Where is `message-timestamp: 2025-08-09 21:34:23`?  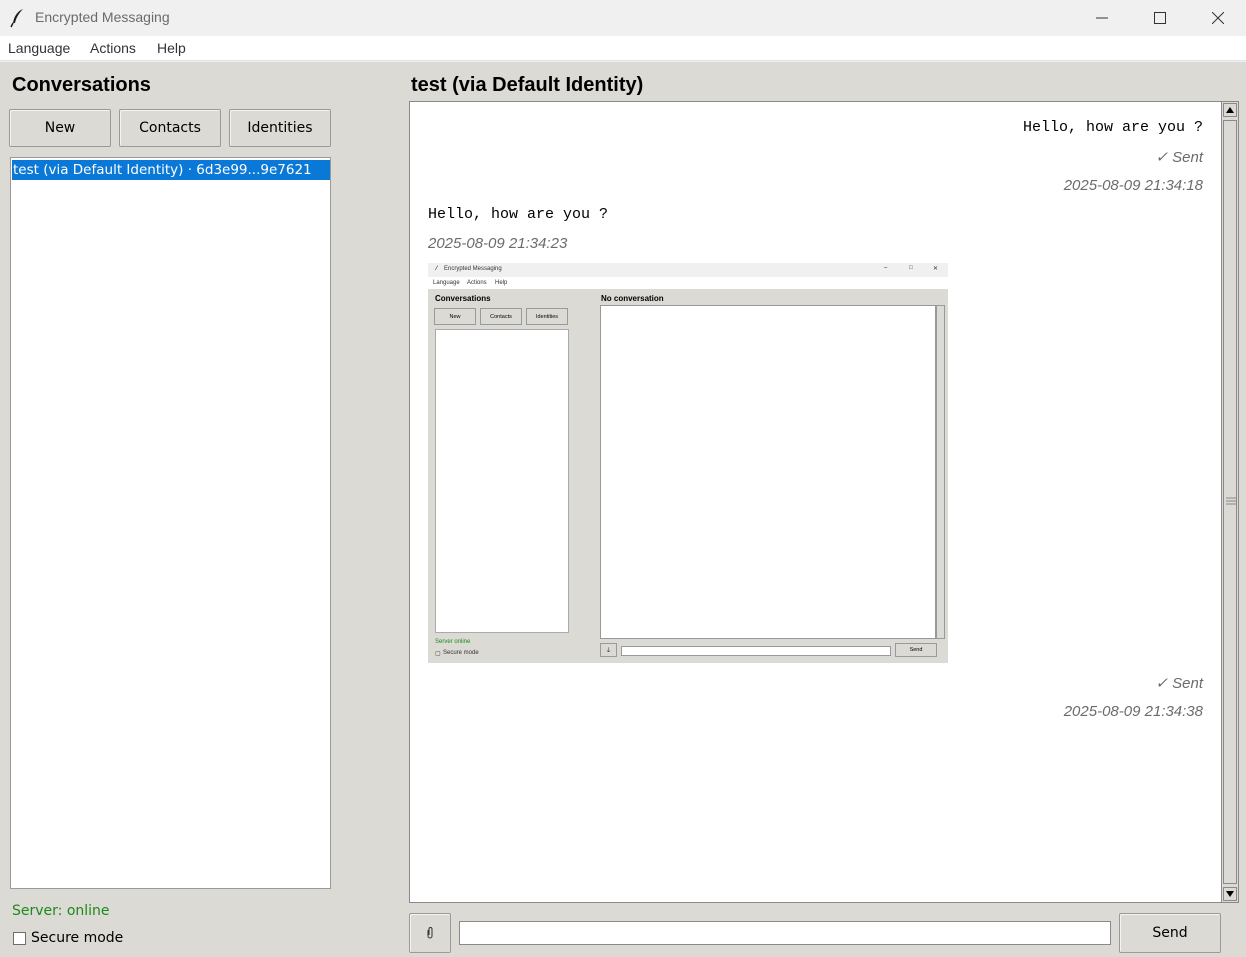
message-timestamp: 2025-08-09 21:34:23 is located at coordinates (498, 243).